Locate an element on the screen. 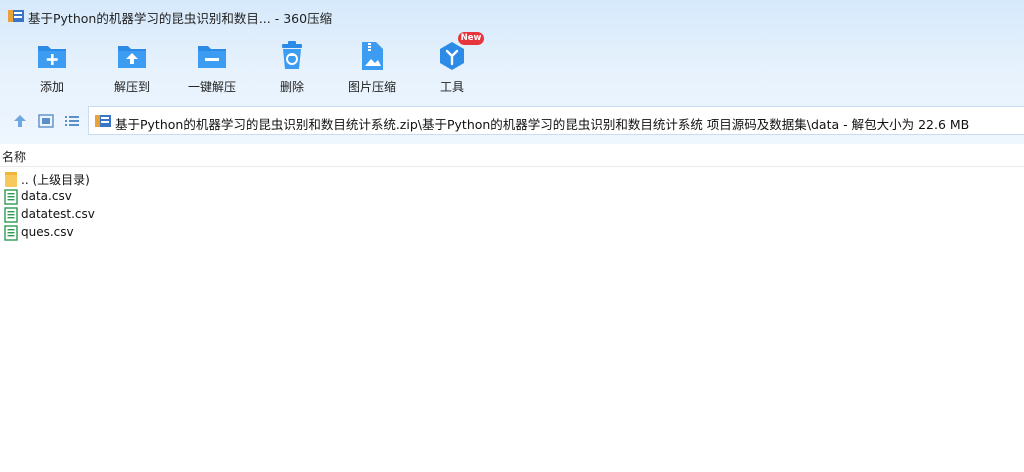 This screenshot has height=472, width=1024. list-item: data.csv is located at coordinates (100, 197).